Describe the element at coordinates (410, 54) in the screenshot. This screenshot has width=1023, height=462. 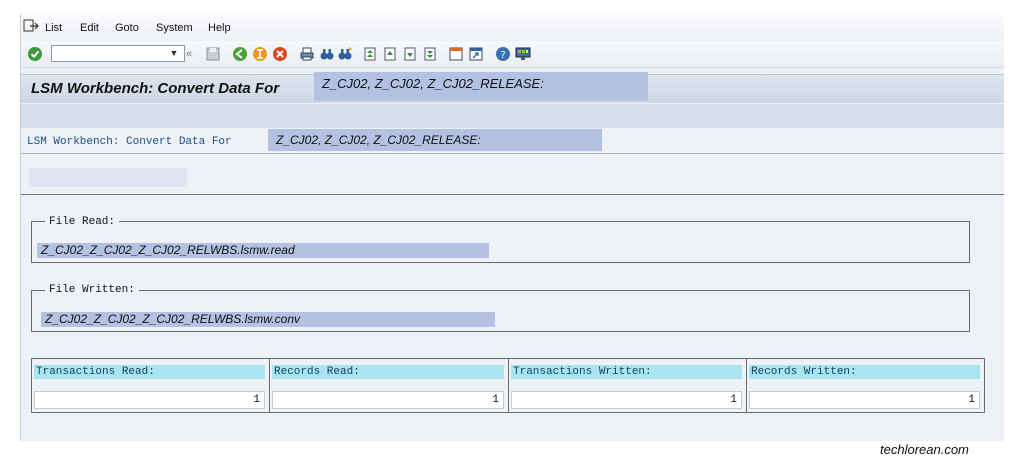
I see `next-page-icon` at that location.